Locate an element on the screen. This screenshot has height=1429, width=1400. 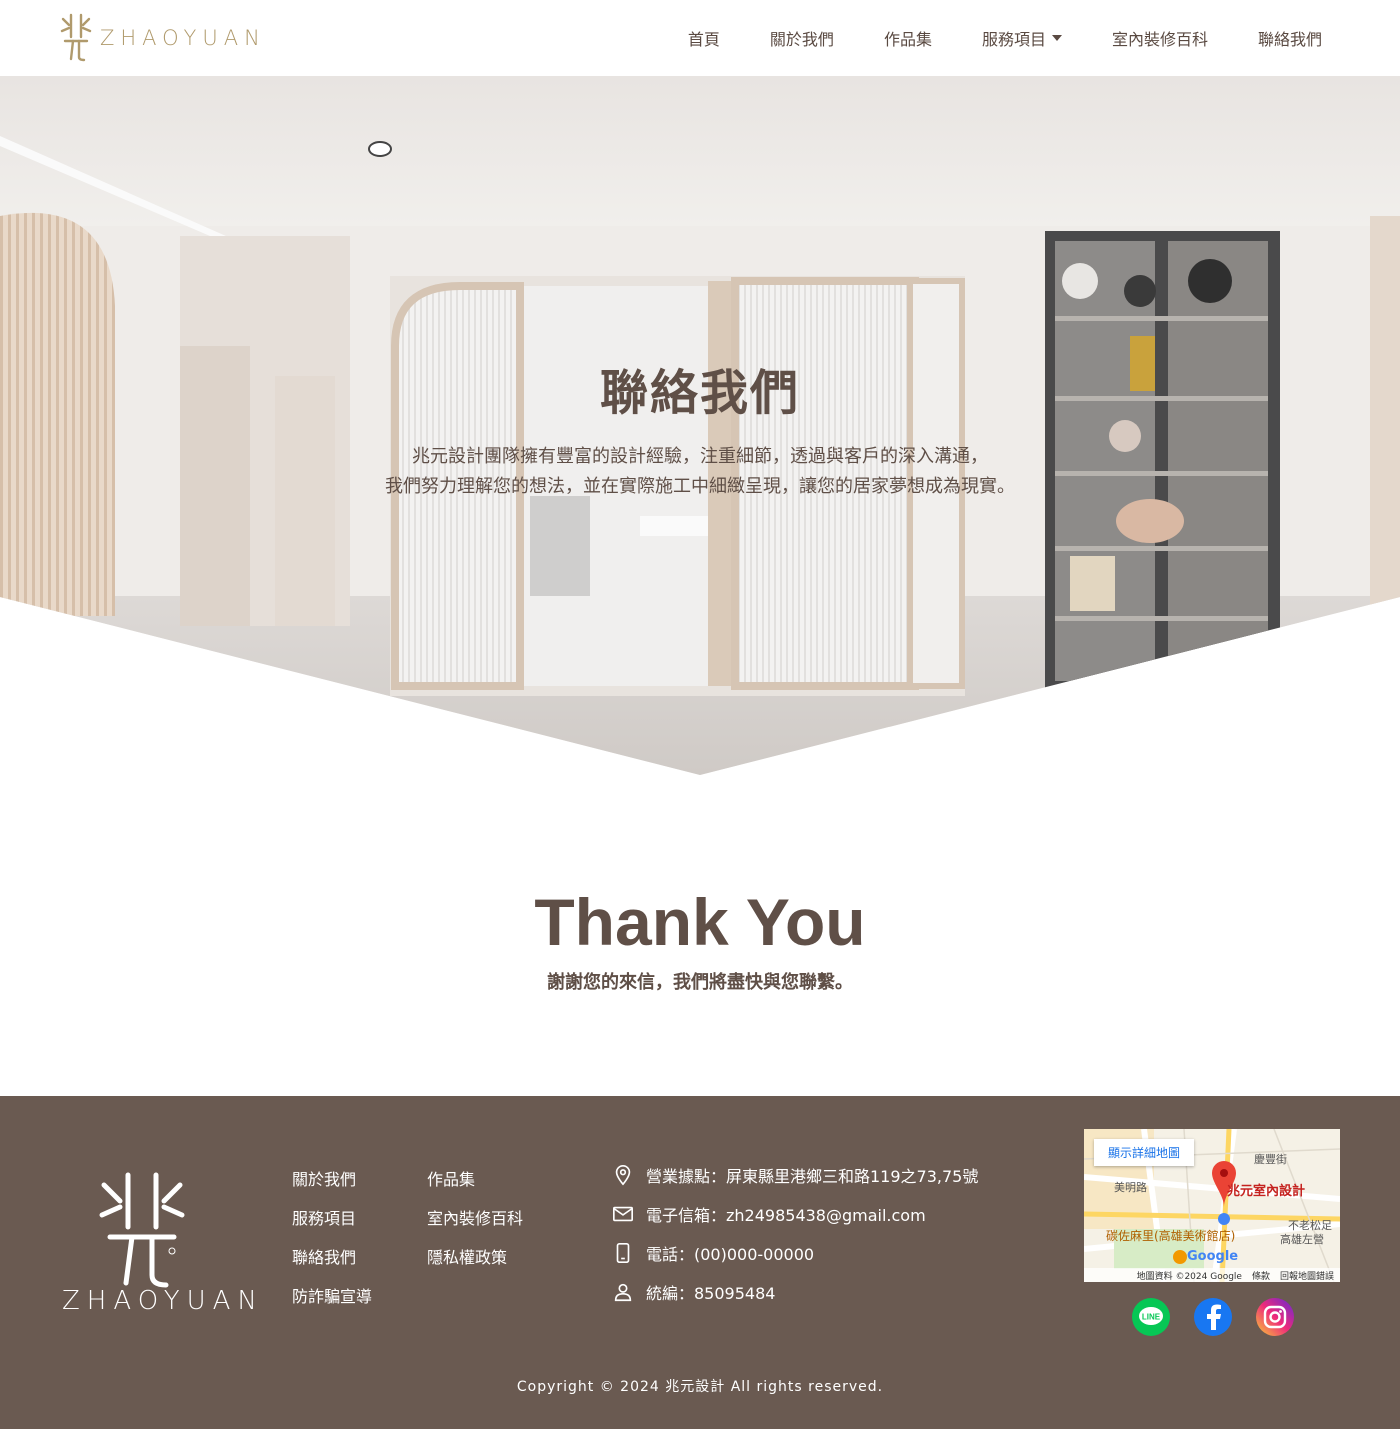
phone-icon is located at coordinates (623, 1253).